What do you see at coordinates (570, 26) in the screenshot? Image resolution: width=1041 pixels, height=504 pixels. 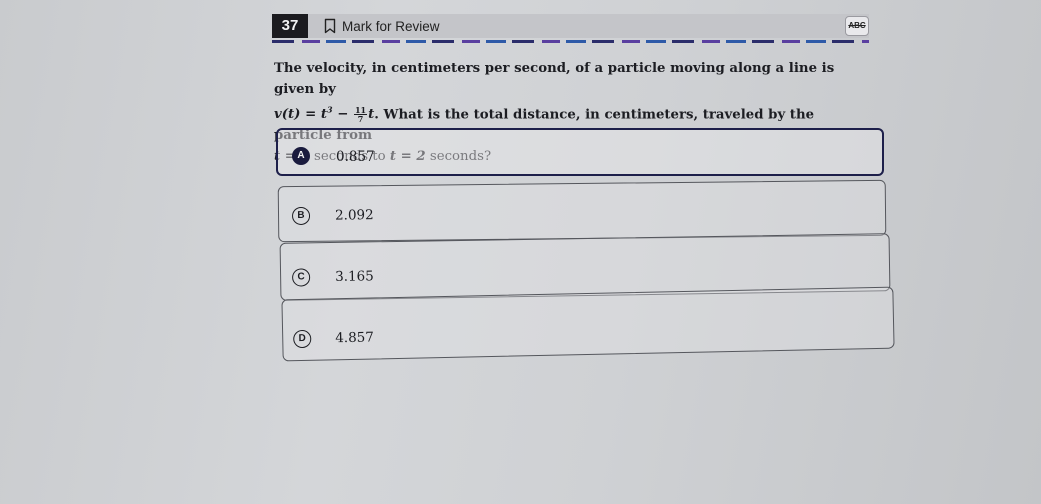 I see `question-header: 37 Mark for Review ABC` at bounding box center [570, 26].